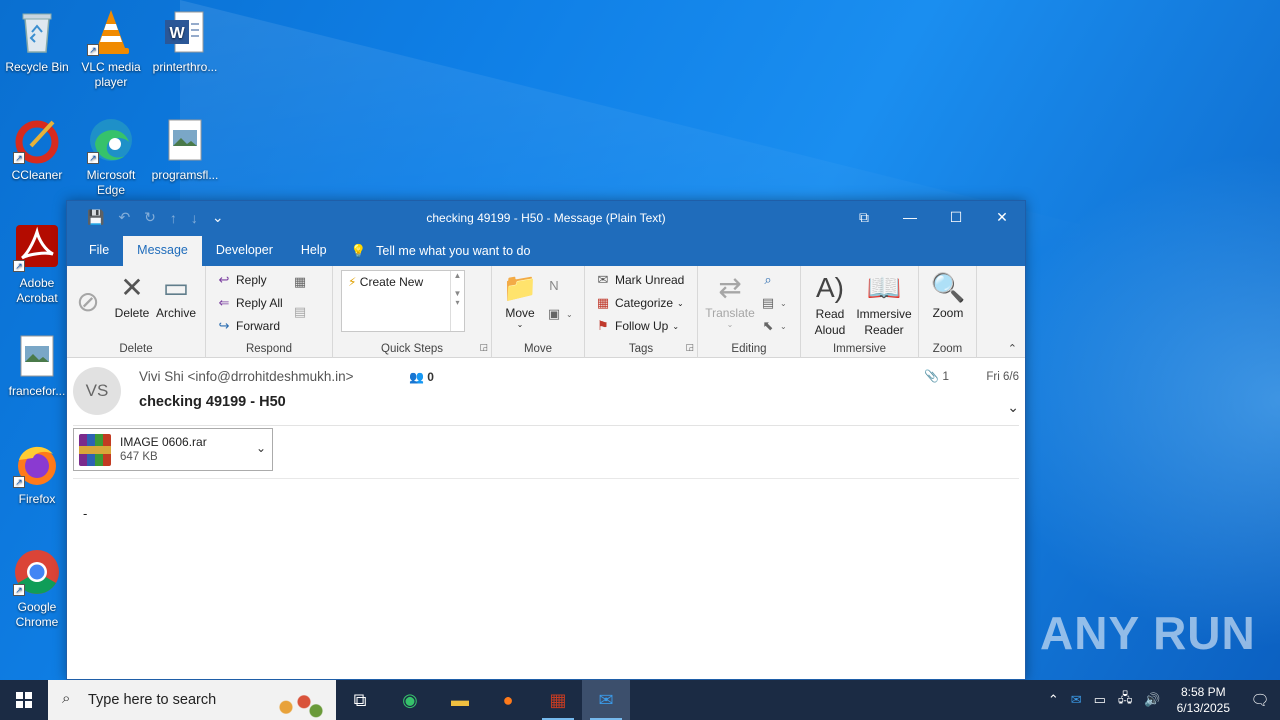  Describe the element at coordinates (1002, 217) in the screenshot. I see `close-button: ✕` at that location.